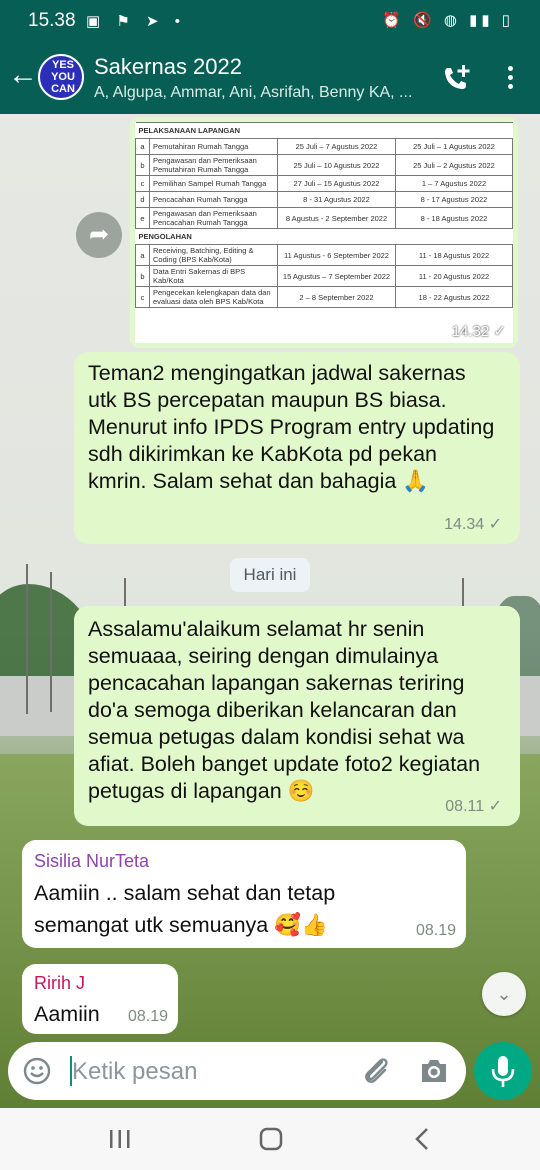 Image resolution: width=540 pixels, height=1170 pixels. What do you see at coordinates (376, 1071) in the screenshot?
I see `attach-icon` at bounding box center [376, 1071].